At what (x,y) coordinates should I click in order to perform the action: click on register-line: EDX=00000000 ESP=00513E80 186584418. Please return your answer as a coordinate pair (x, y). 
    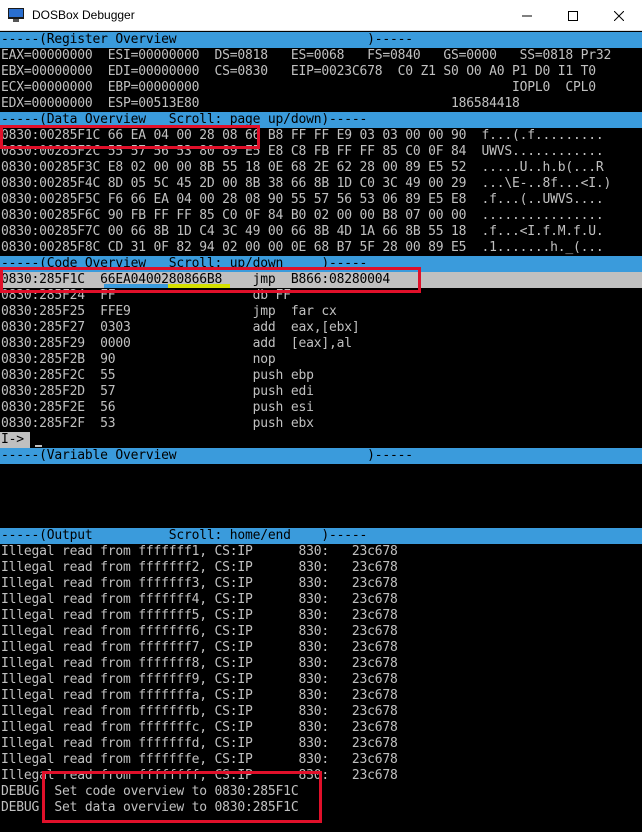
    Looking at the image, I should click on (260, 103).